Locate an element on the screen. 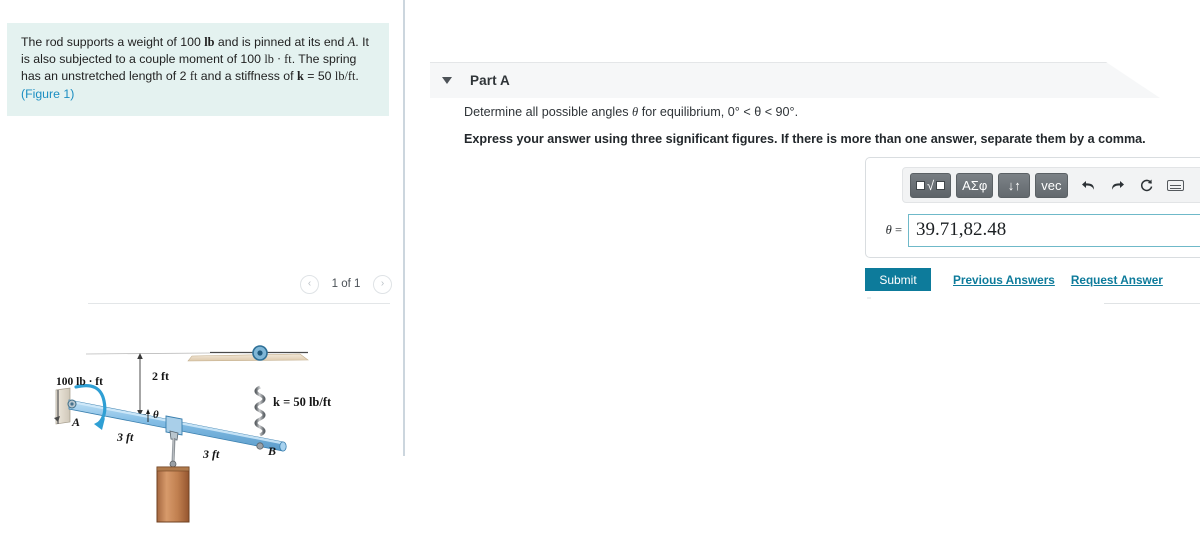 The width and height of the screenshot is (1200, 548). answer-equals: = is located at coordinates (898, 229).